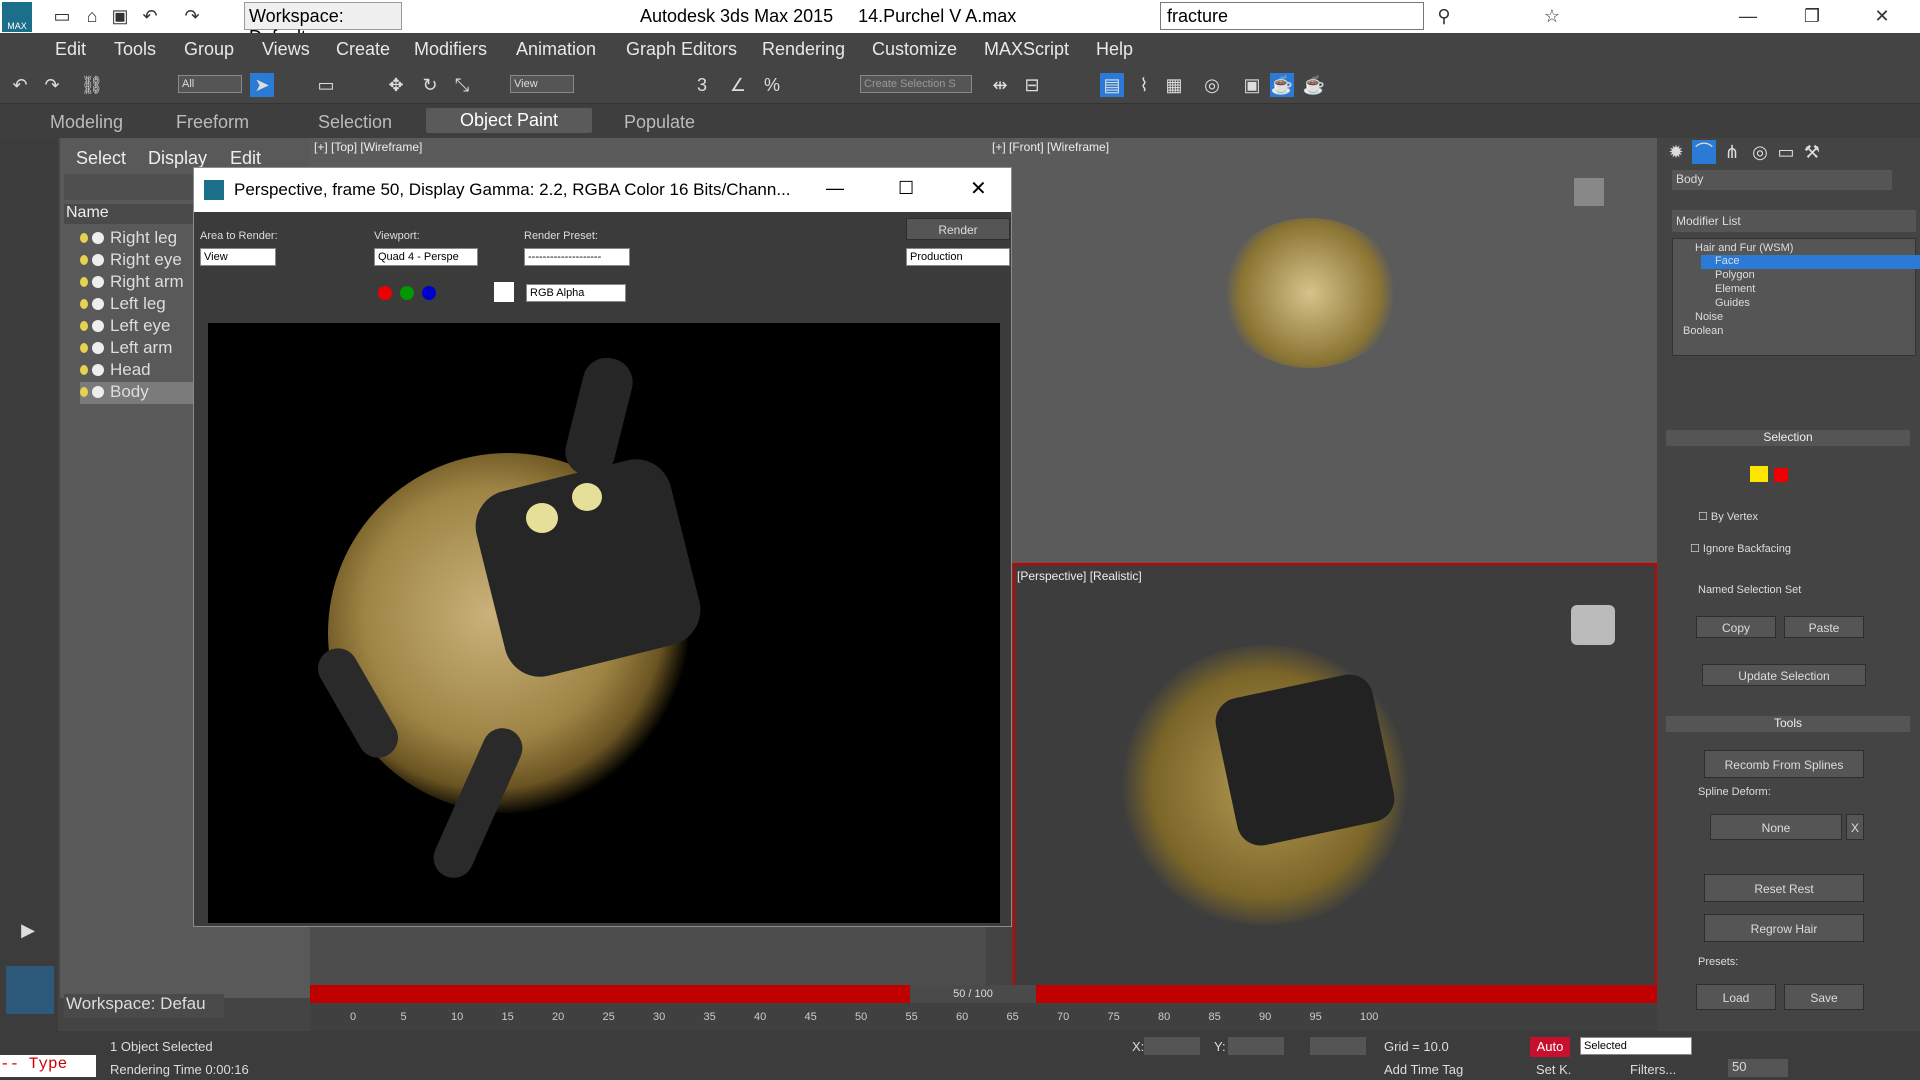 The image size is (1920, 1080). Describe the element at coordinates (1292, 16) in the screenshot. I see `search-input: fracture` at that location.